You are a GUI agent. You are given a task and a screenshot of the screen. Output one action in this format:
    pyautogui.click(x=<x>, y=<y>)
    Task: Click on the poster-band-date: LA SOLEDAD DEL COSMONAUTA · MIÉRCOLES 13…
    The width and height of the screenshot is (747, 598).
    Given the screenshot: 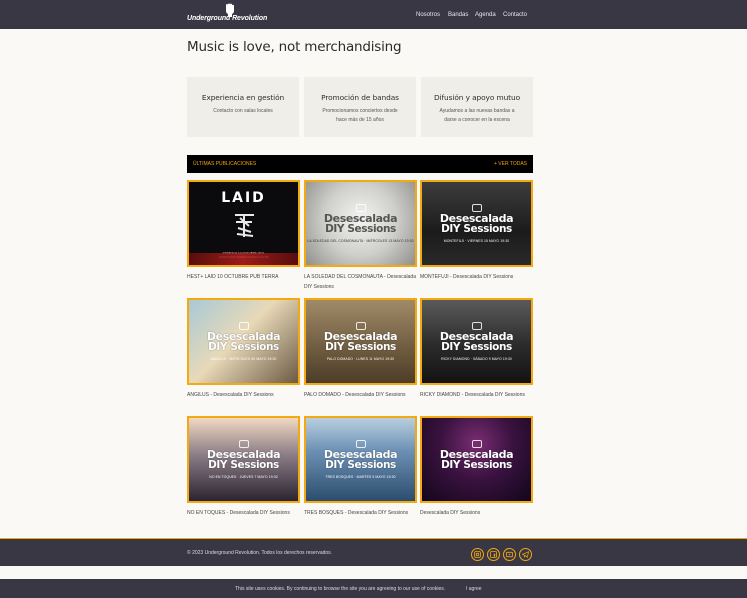 What is the action you would take?
    pyautogui.click(x=360, y=241)
    